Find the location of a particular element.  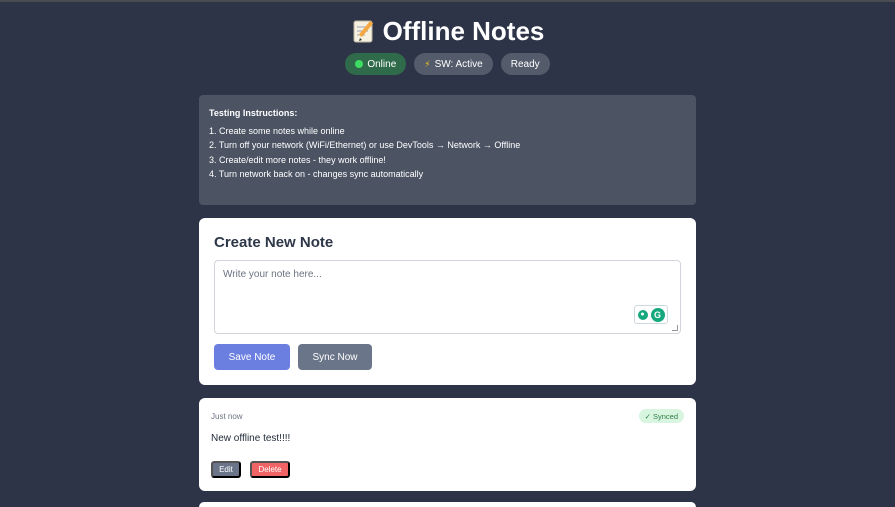

save-note-button: Save Note is located at coordinates (252, 357).